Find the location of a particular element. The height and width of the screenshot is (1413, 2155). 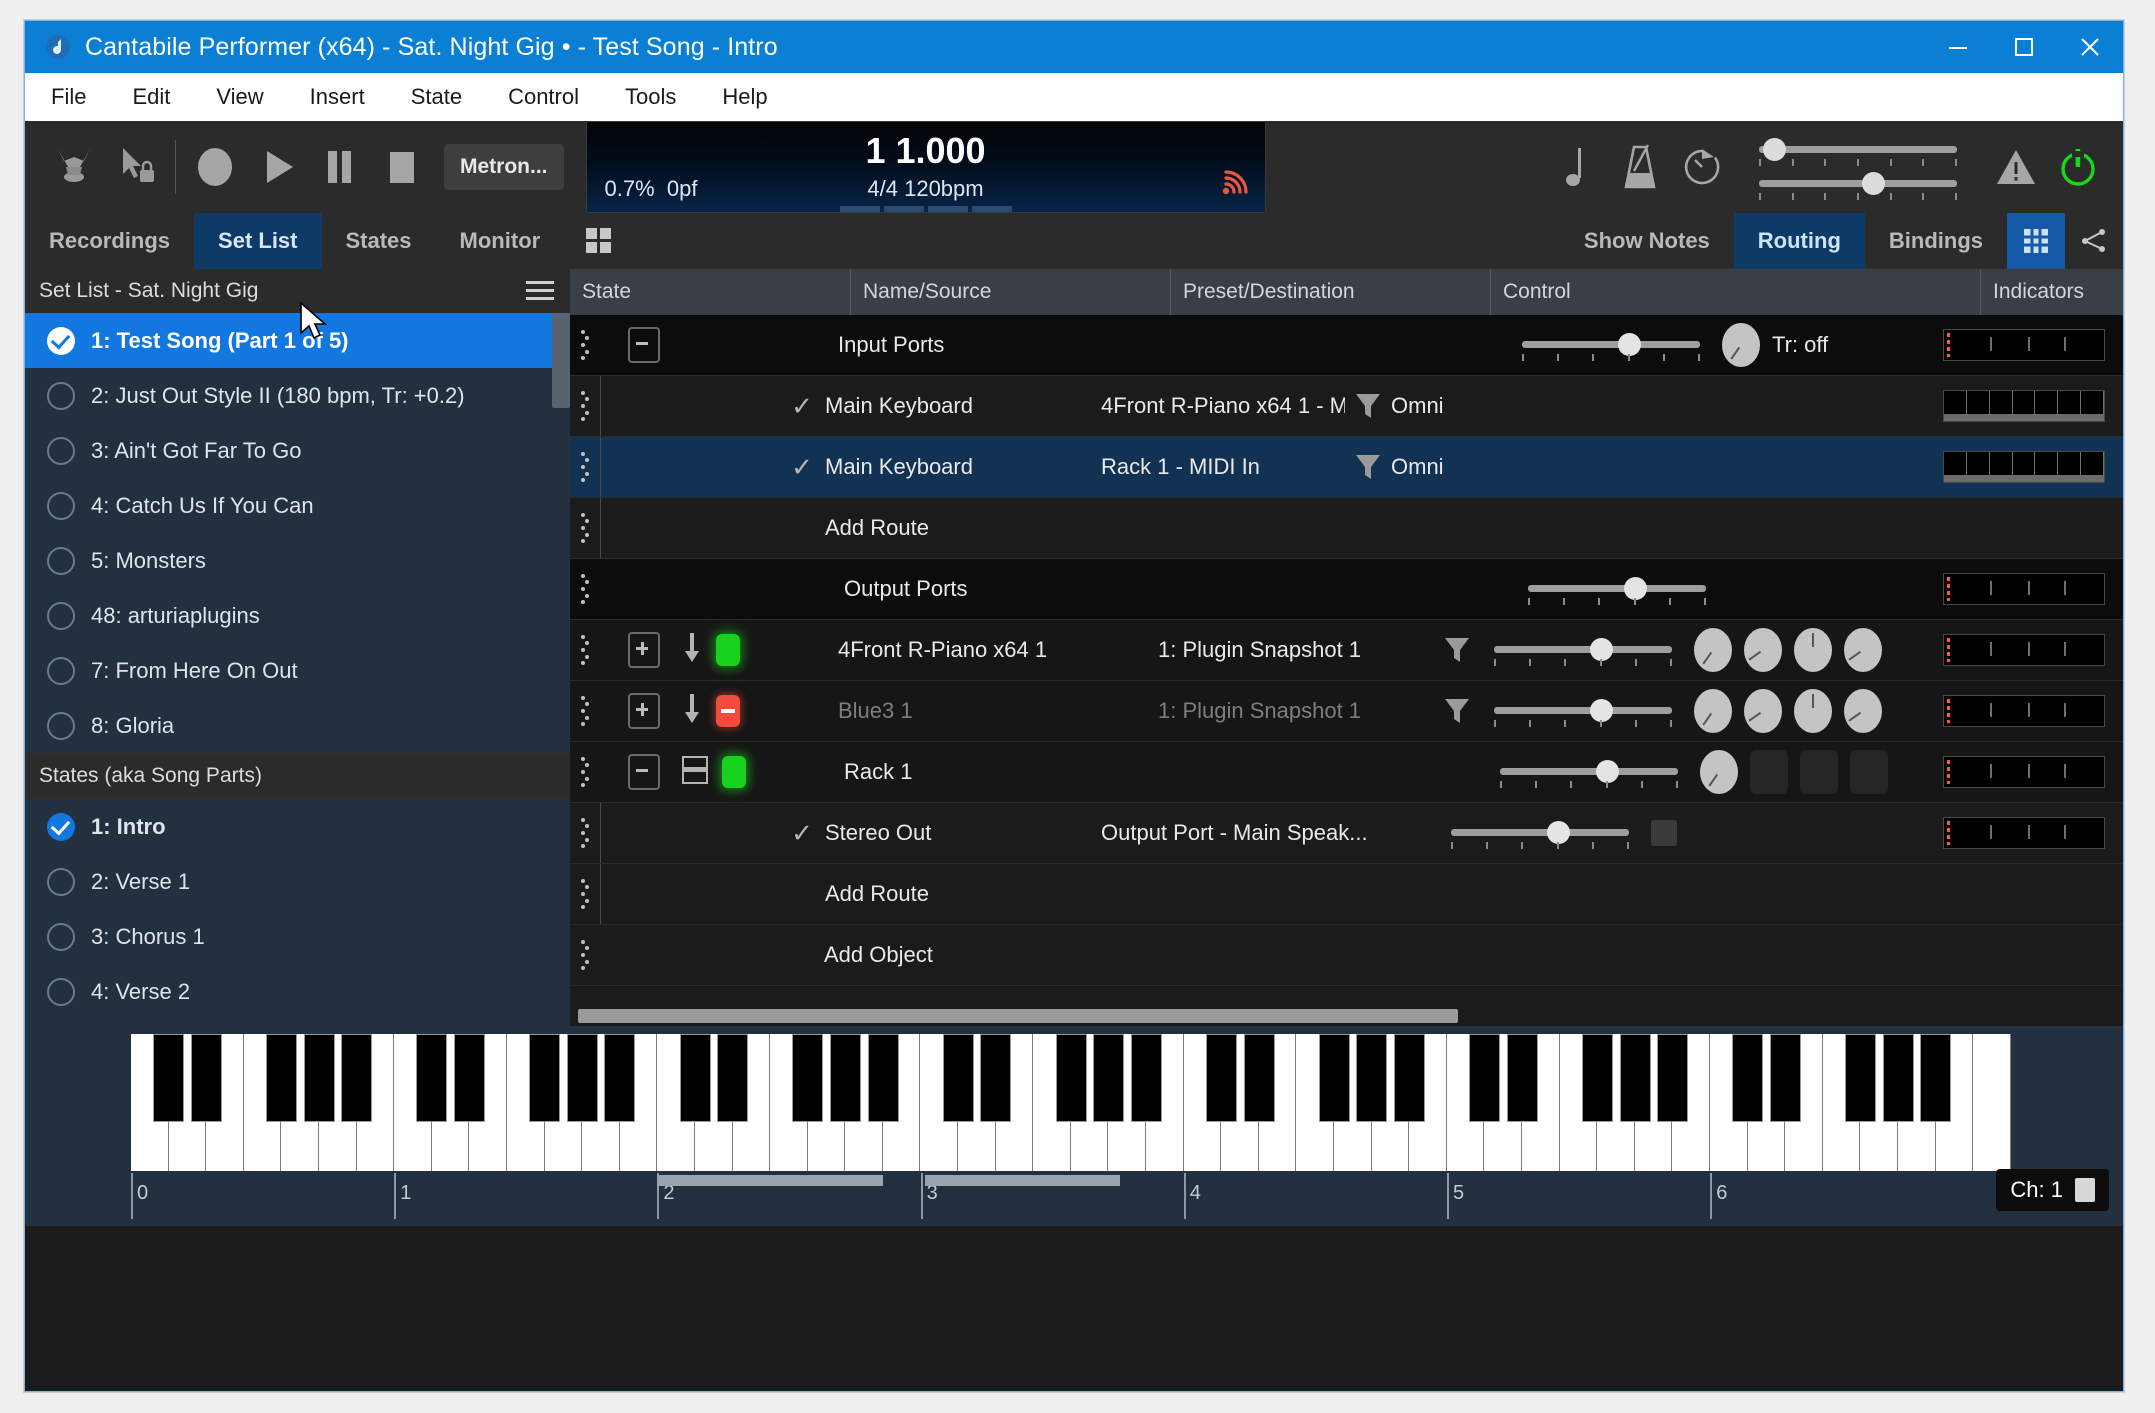

add-route-button: Add Route is located at coordinates (877, 528).